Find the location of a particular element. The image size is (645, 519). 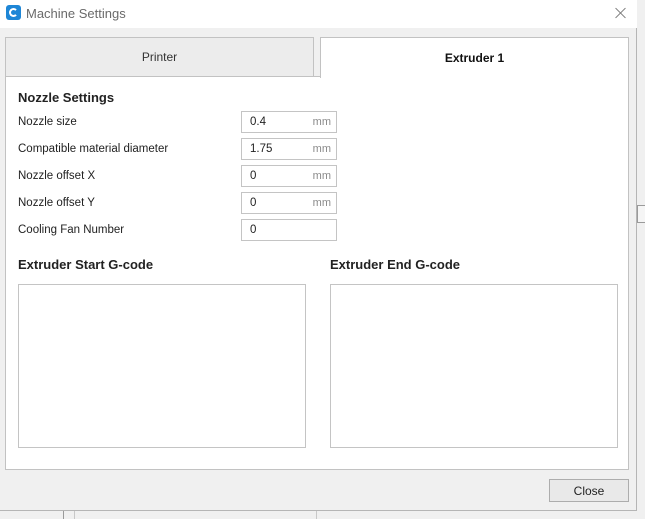

nozzle-offset-y-input: 0 mm is located at coordinates (289, 203).